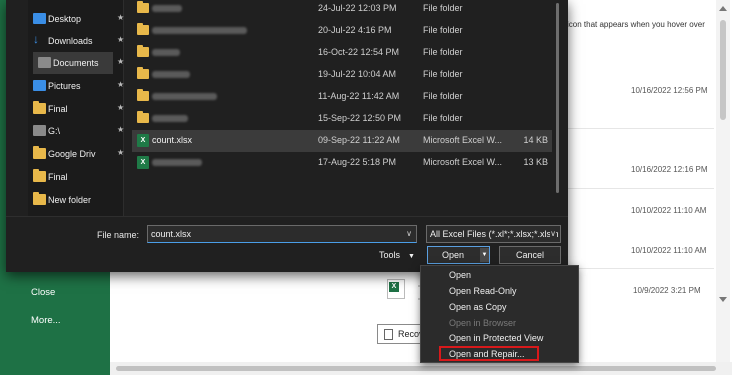 The height and width of the screenshot is (375, 750). I want to click on file-type-select: All Excel Files (*.xl*;*.xlsx;*.xlsm ∨, so click(493, 234).